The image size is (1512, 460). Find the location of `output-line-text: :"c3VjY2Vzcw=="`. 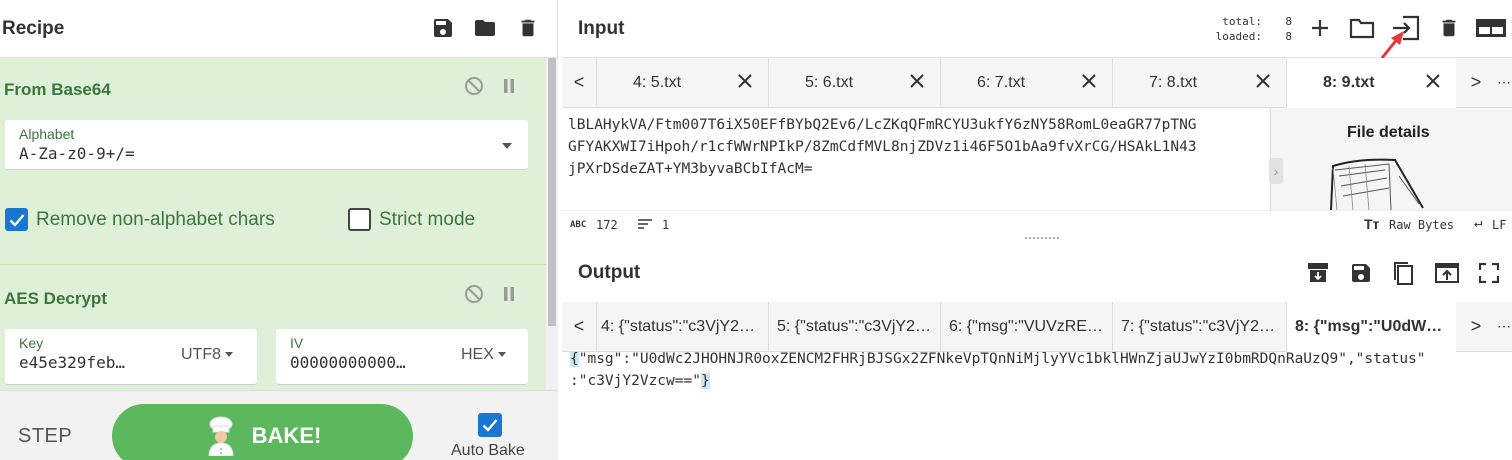

output-line-text: :"c3VjY2Vzcw==" is located at coordinates (635, 381).